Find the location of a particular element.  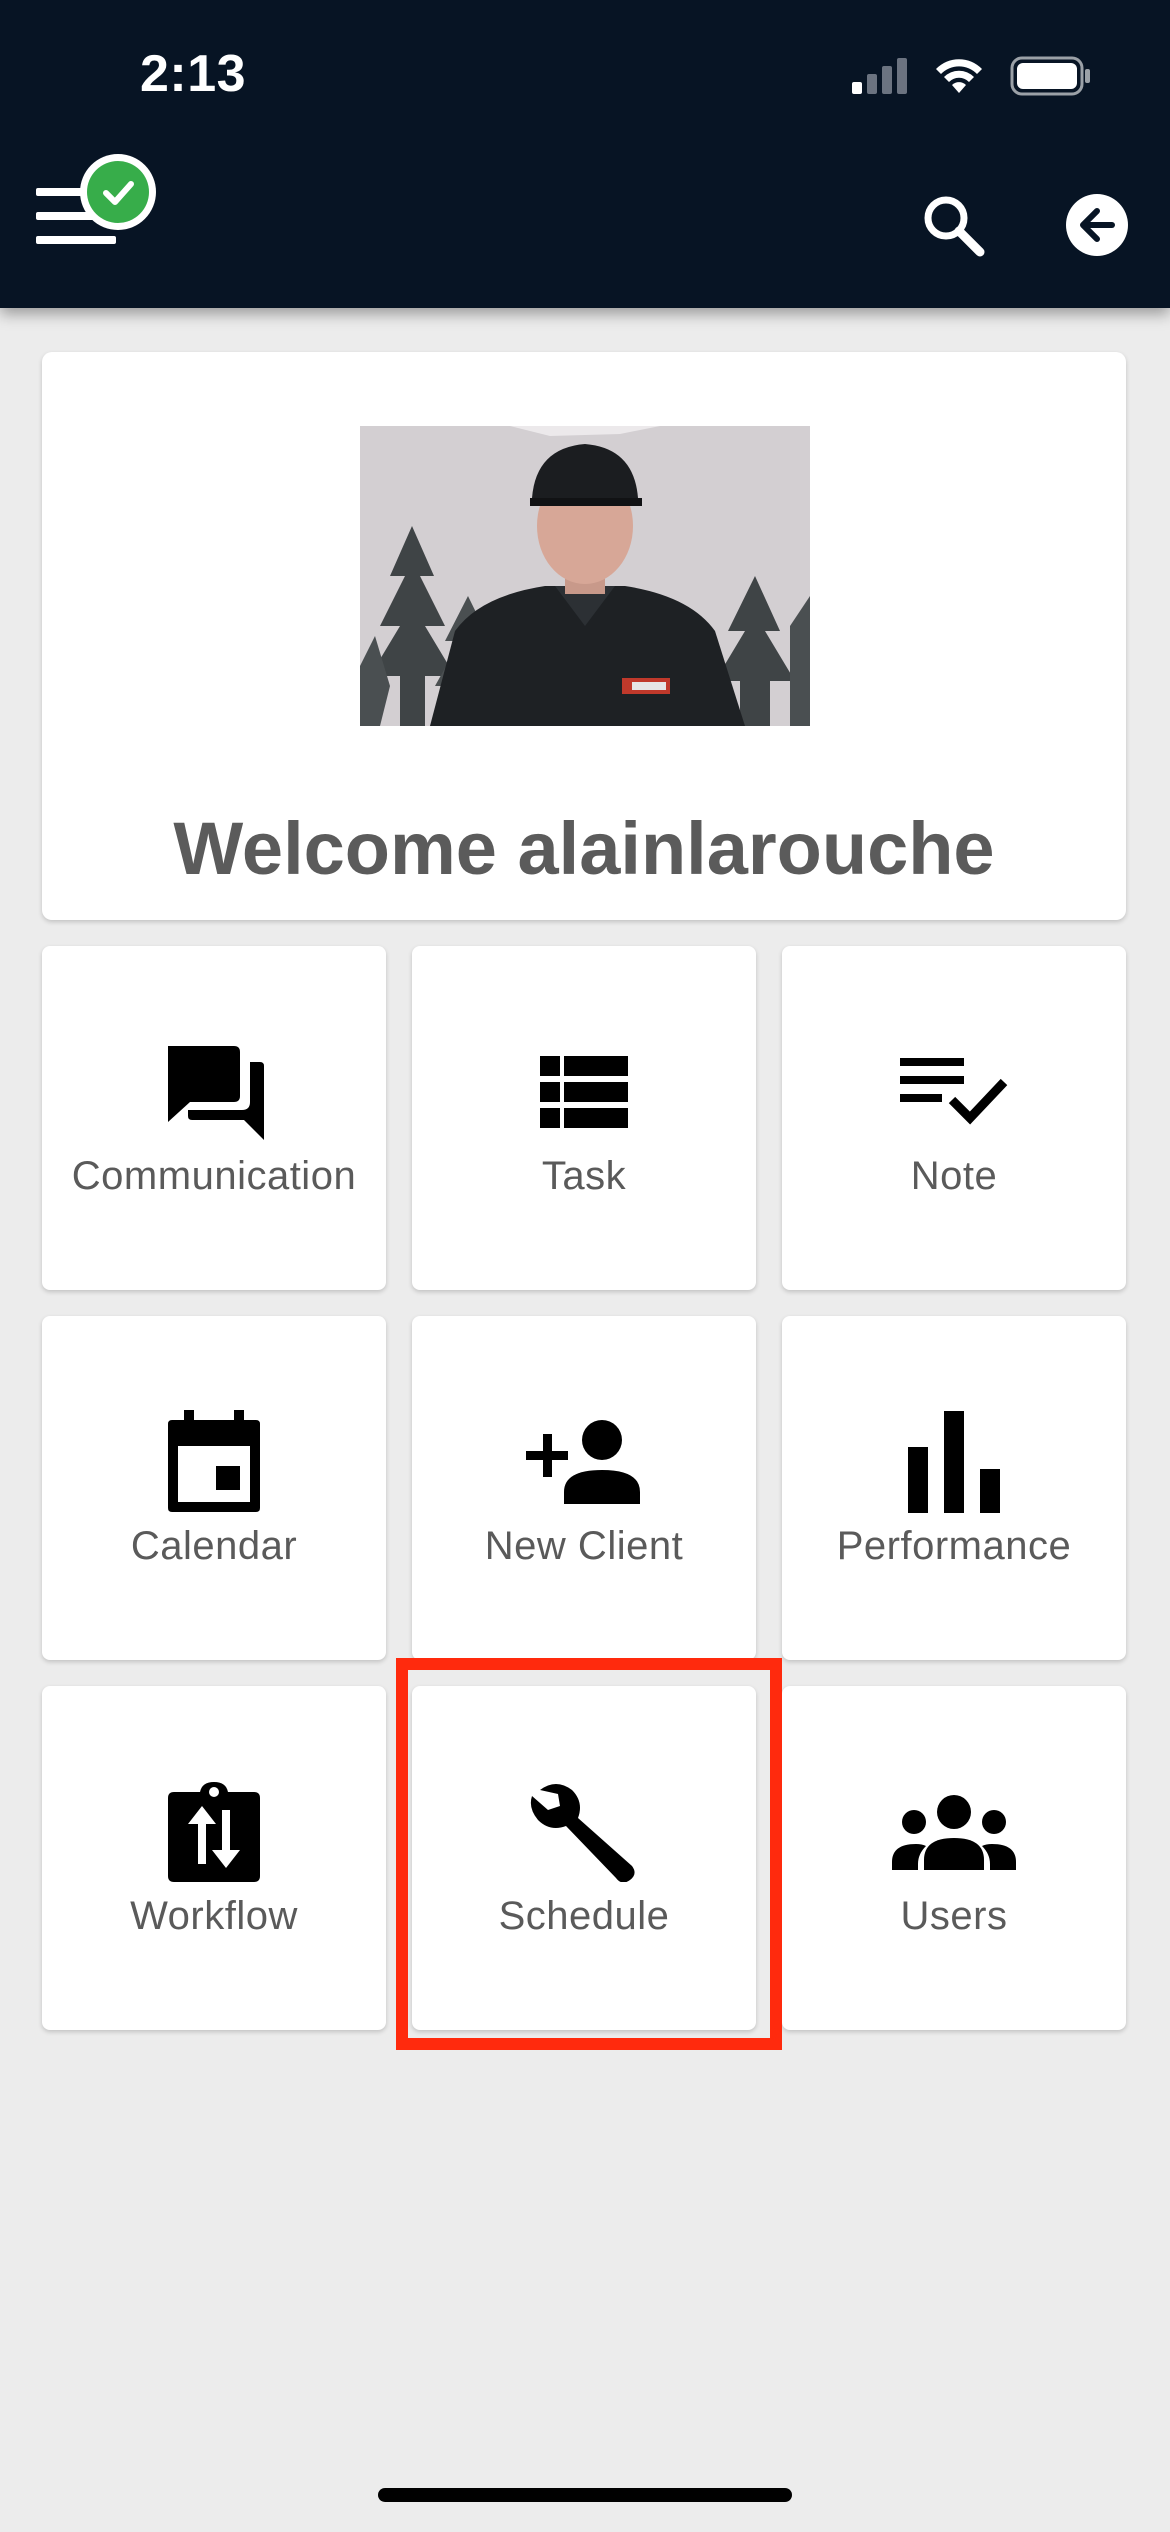

tile-label: Schedule is located at coordinates (584, 1916).